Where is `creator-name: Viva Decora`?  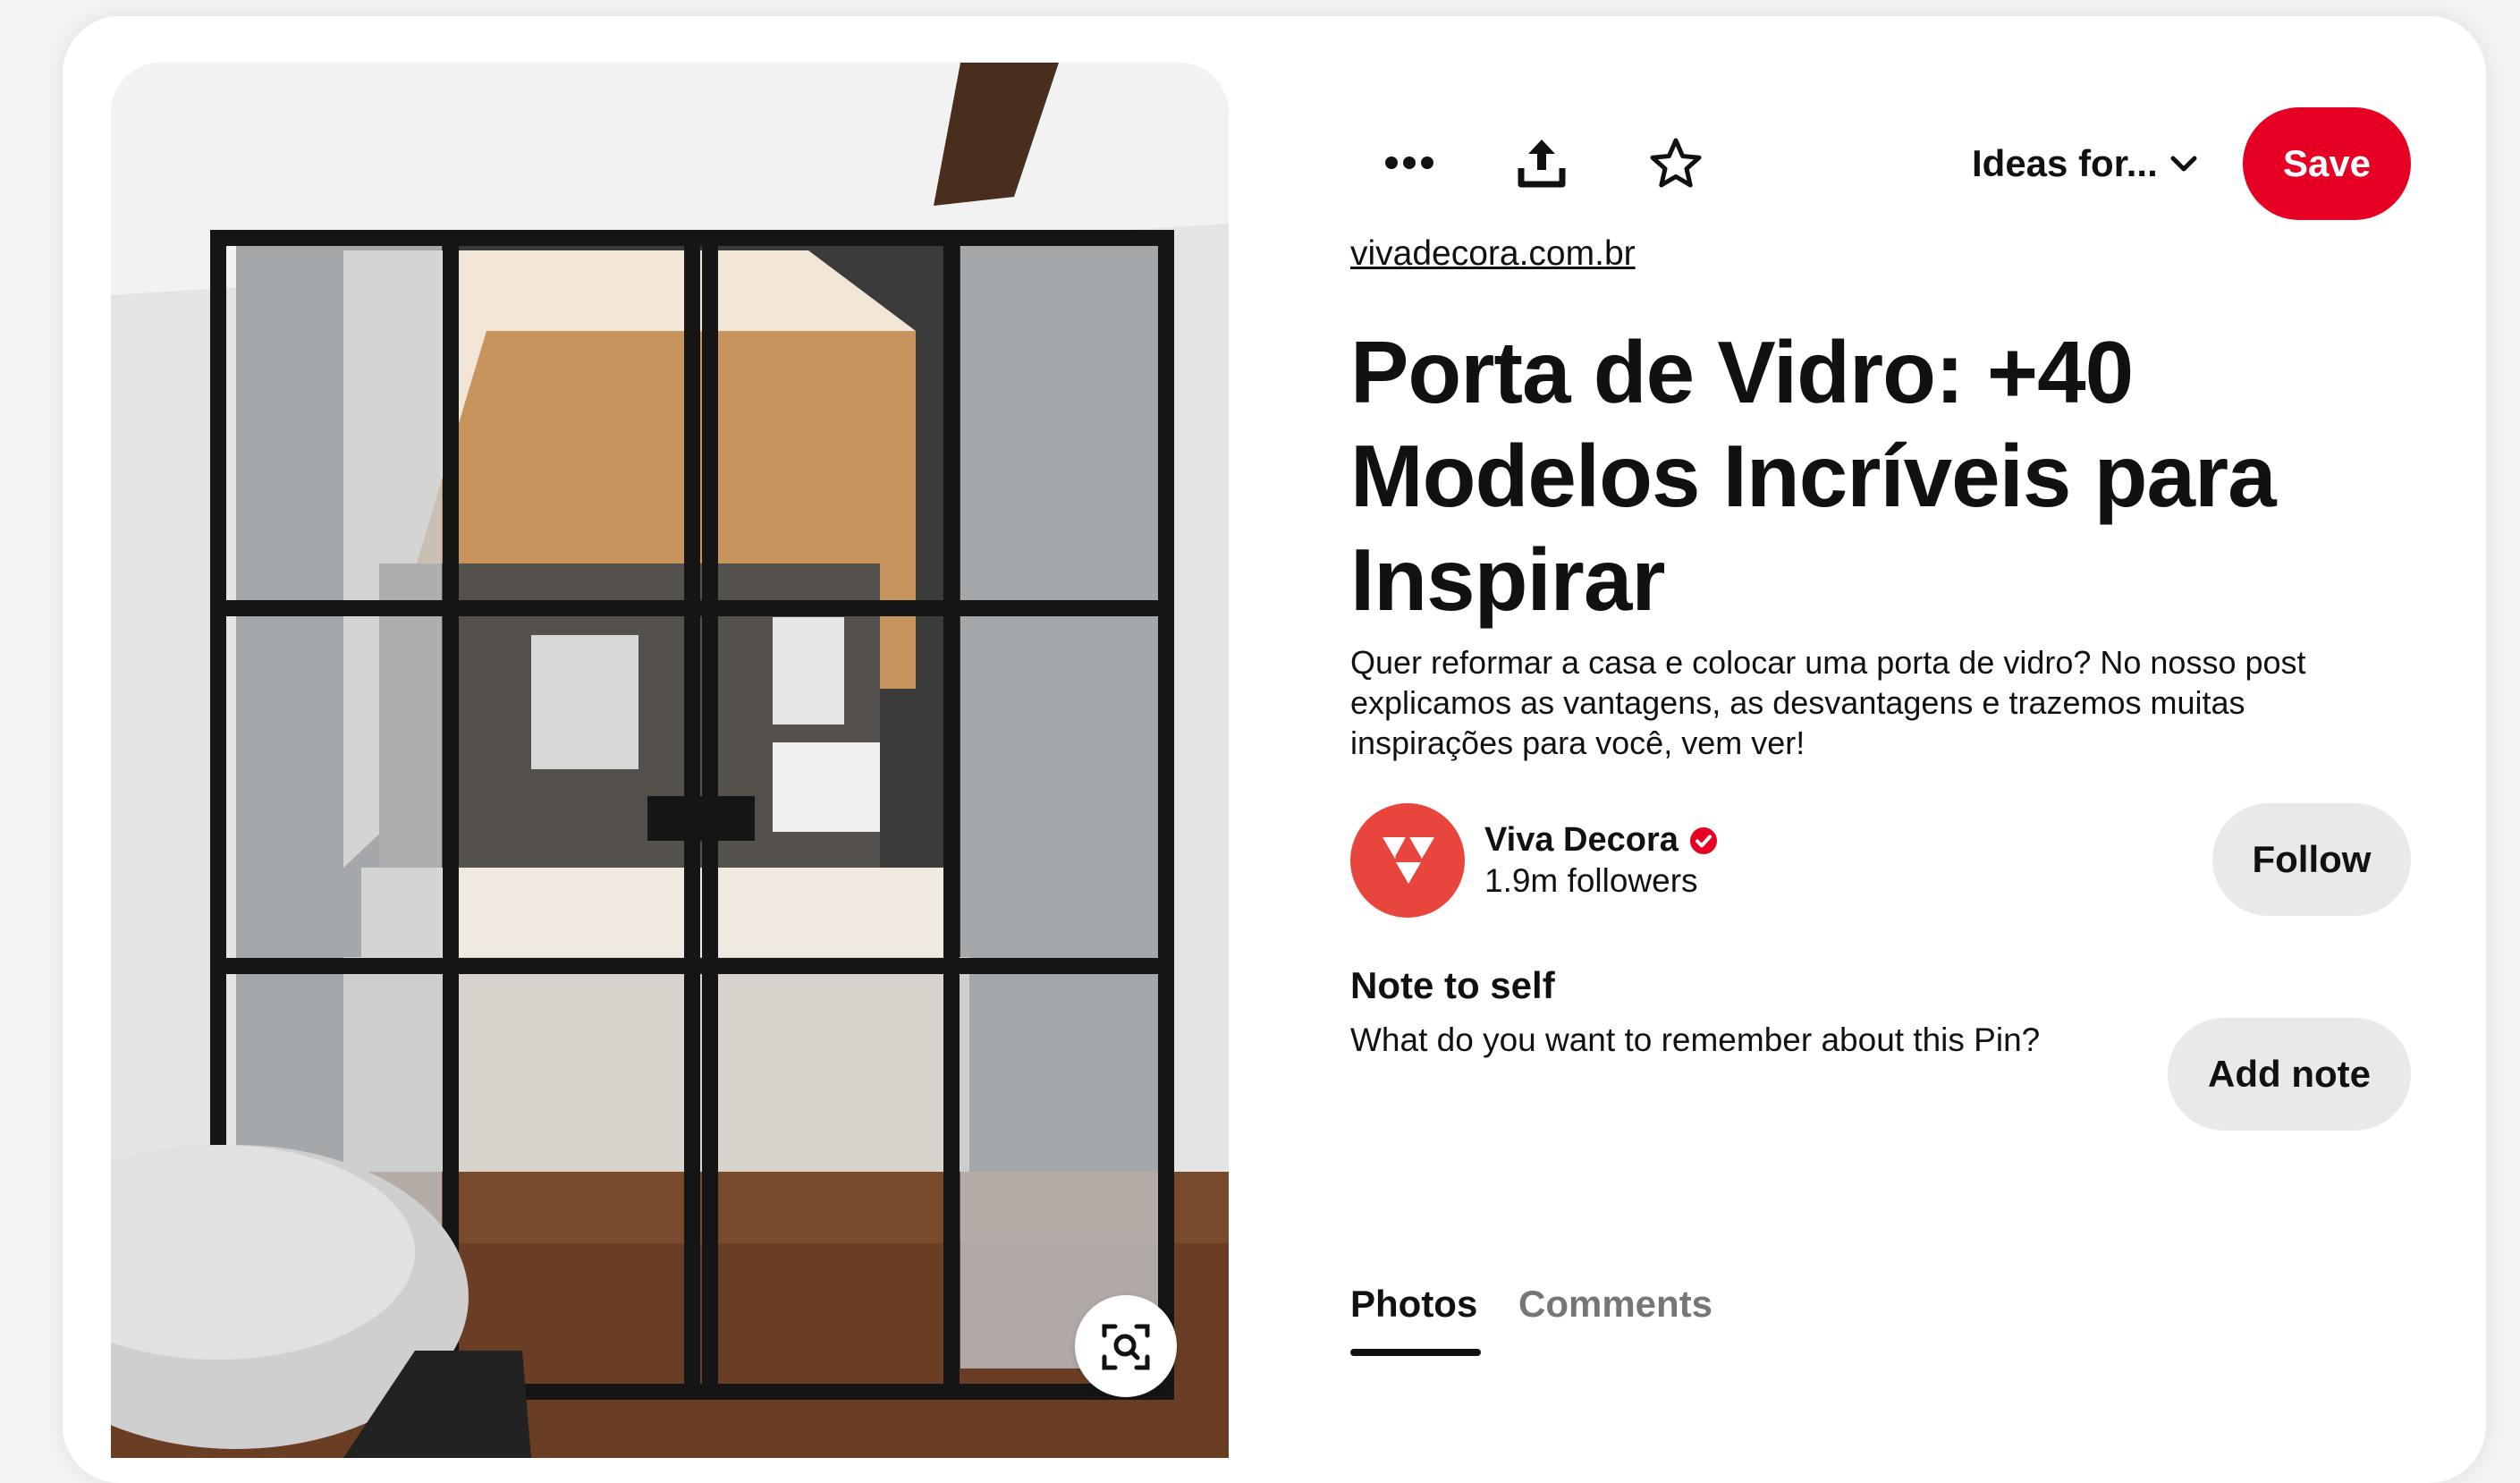 creator-name: Viva Decora is located at coordinates (1581, 840).